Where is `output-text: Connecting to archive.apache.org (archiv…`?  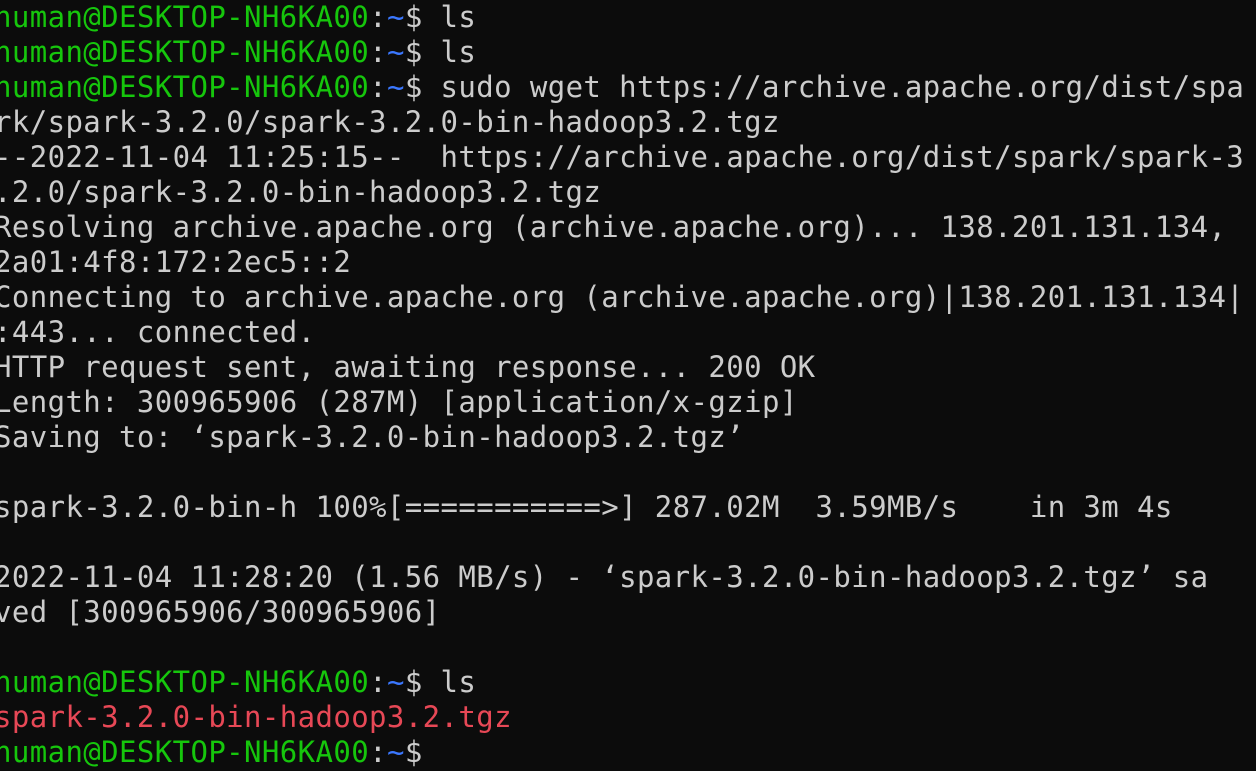 output-text: Connecting to archive.apache.org (archiv… is located at coordinates (622, 297).